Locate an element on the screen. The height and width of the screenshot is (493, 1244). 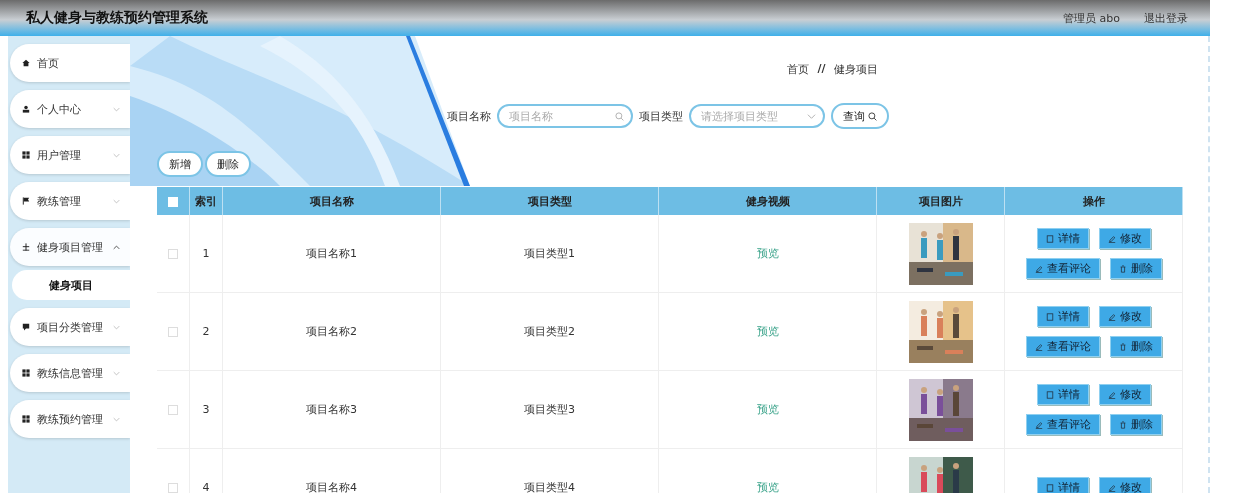
chevron-down-icon is located at coordinates (811, 116).